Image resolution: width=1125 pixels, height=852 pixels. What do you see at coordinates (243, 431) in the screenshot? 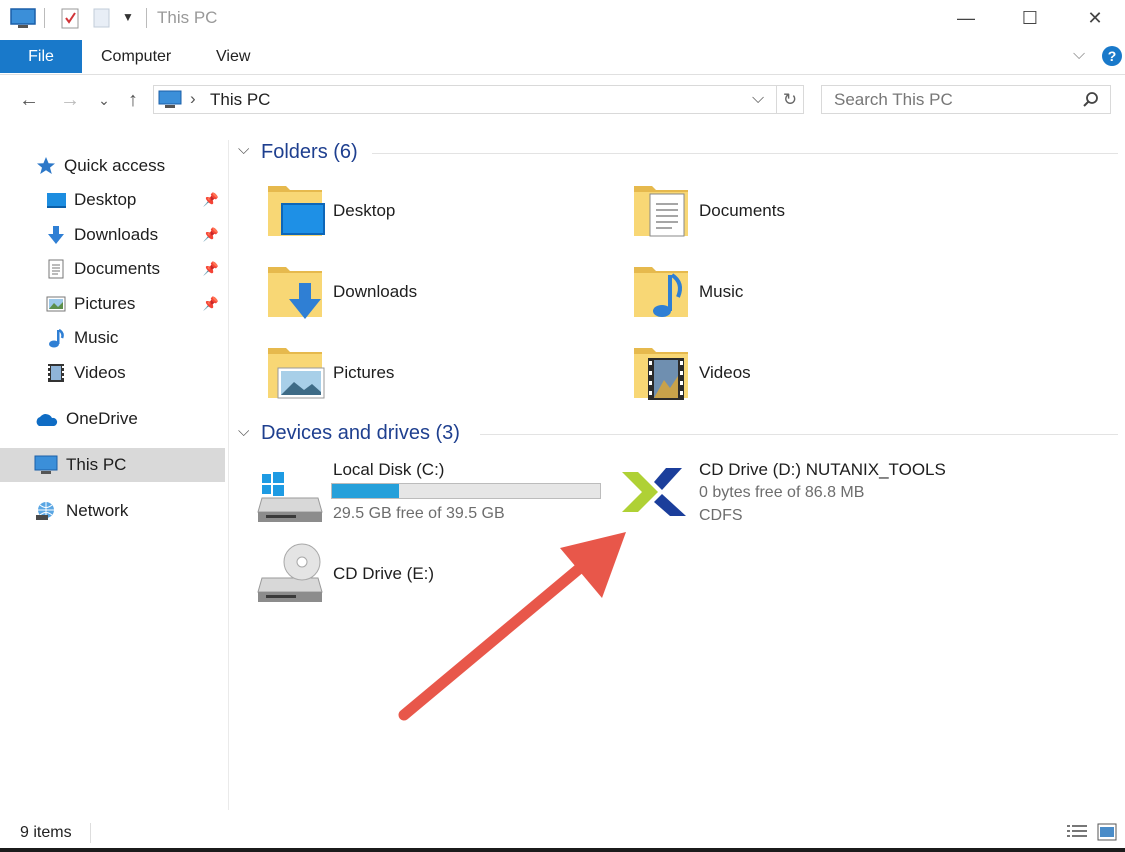
I see `drives-collapse-icon: ⌵` at bounding box center [243, 431].